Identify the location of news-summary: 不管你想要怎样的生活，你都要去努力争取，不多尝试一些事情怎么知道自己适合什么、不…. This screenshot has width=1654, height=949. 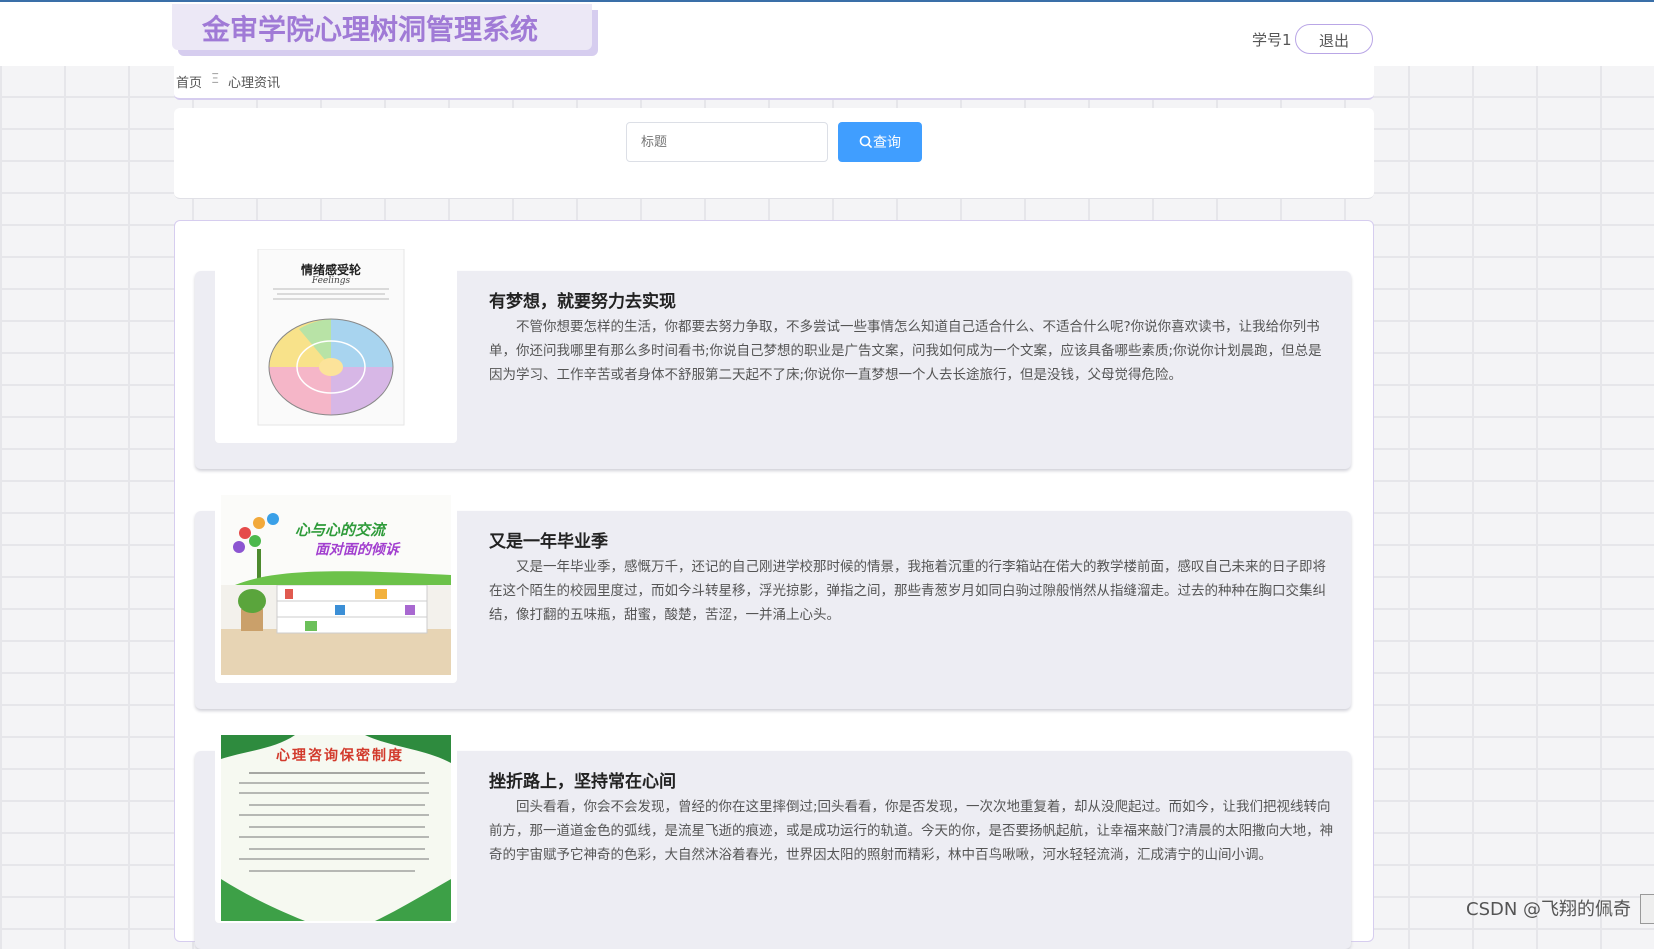
(905, 351).